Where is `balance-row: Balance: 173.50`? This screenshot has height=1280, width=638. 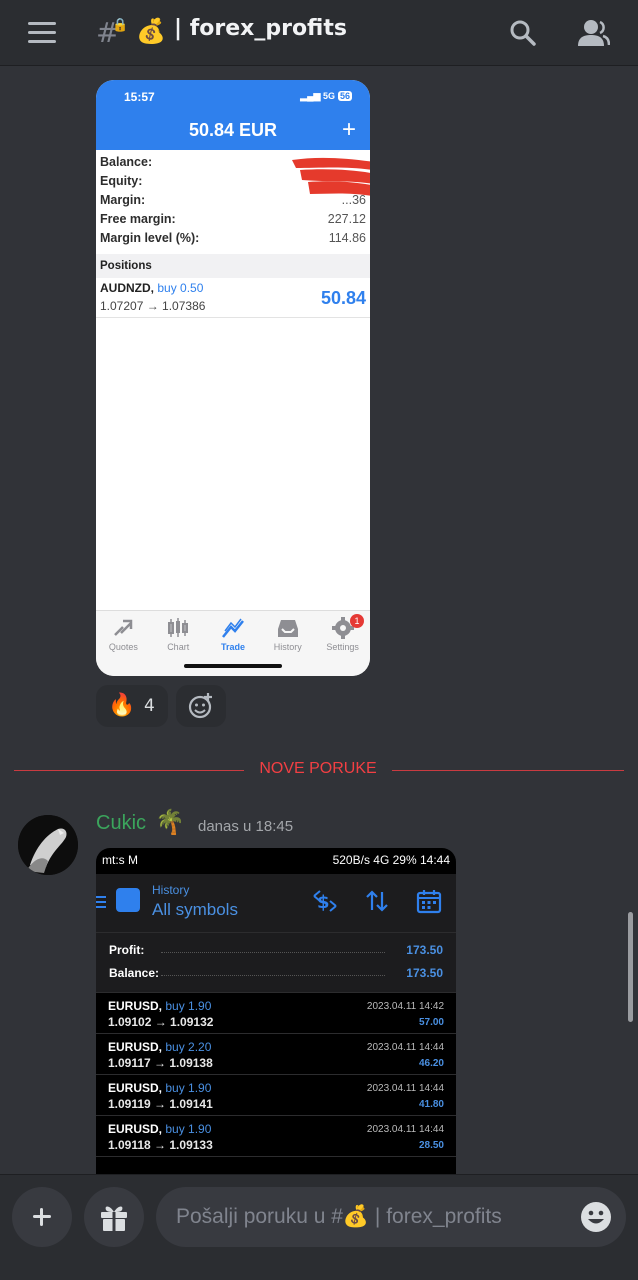 balance-row: Balance: 173.50 is located at coordinates (276, 973).